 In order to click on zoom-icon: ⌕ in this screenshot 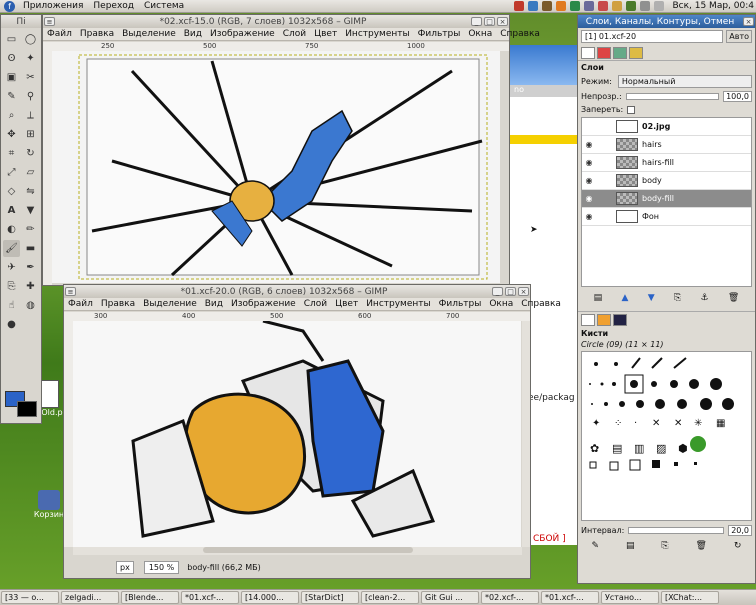, I will do `click(11, 115)`.